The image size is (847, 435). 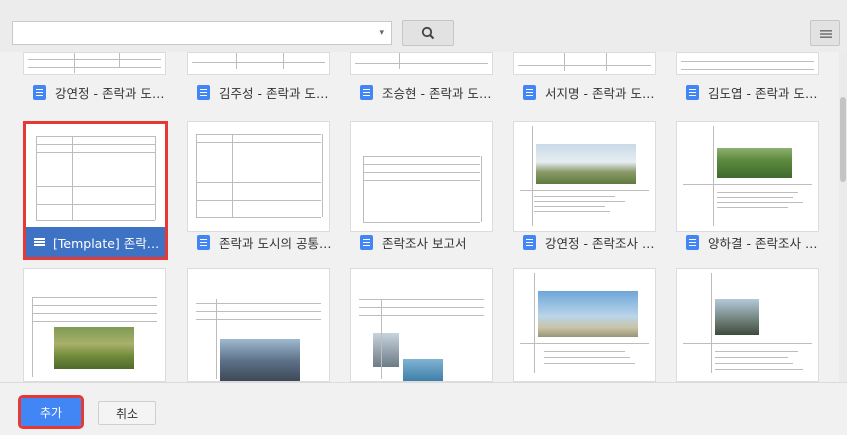 I want to click on list-view-icon, so click(x=826, y=34).